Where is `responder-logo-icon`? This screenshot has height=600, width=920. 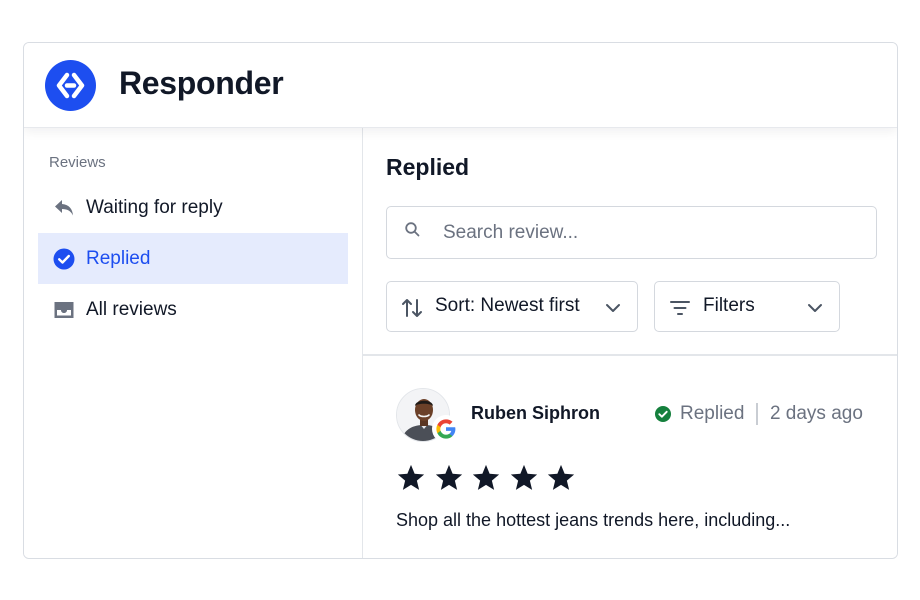 responder-logo-icon is located at coordinates (70, 85).